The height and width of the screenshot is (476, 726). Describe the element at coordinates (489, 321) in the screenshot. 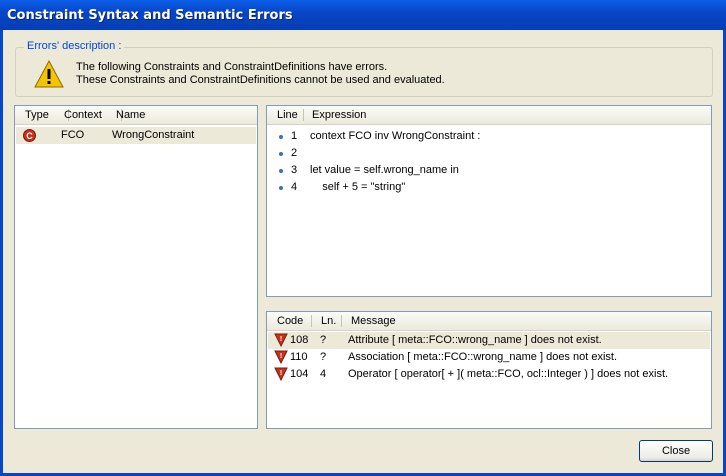

I see `messages-header: Code Ln. Message` at that location.